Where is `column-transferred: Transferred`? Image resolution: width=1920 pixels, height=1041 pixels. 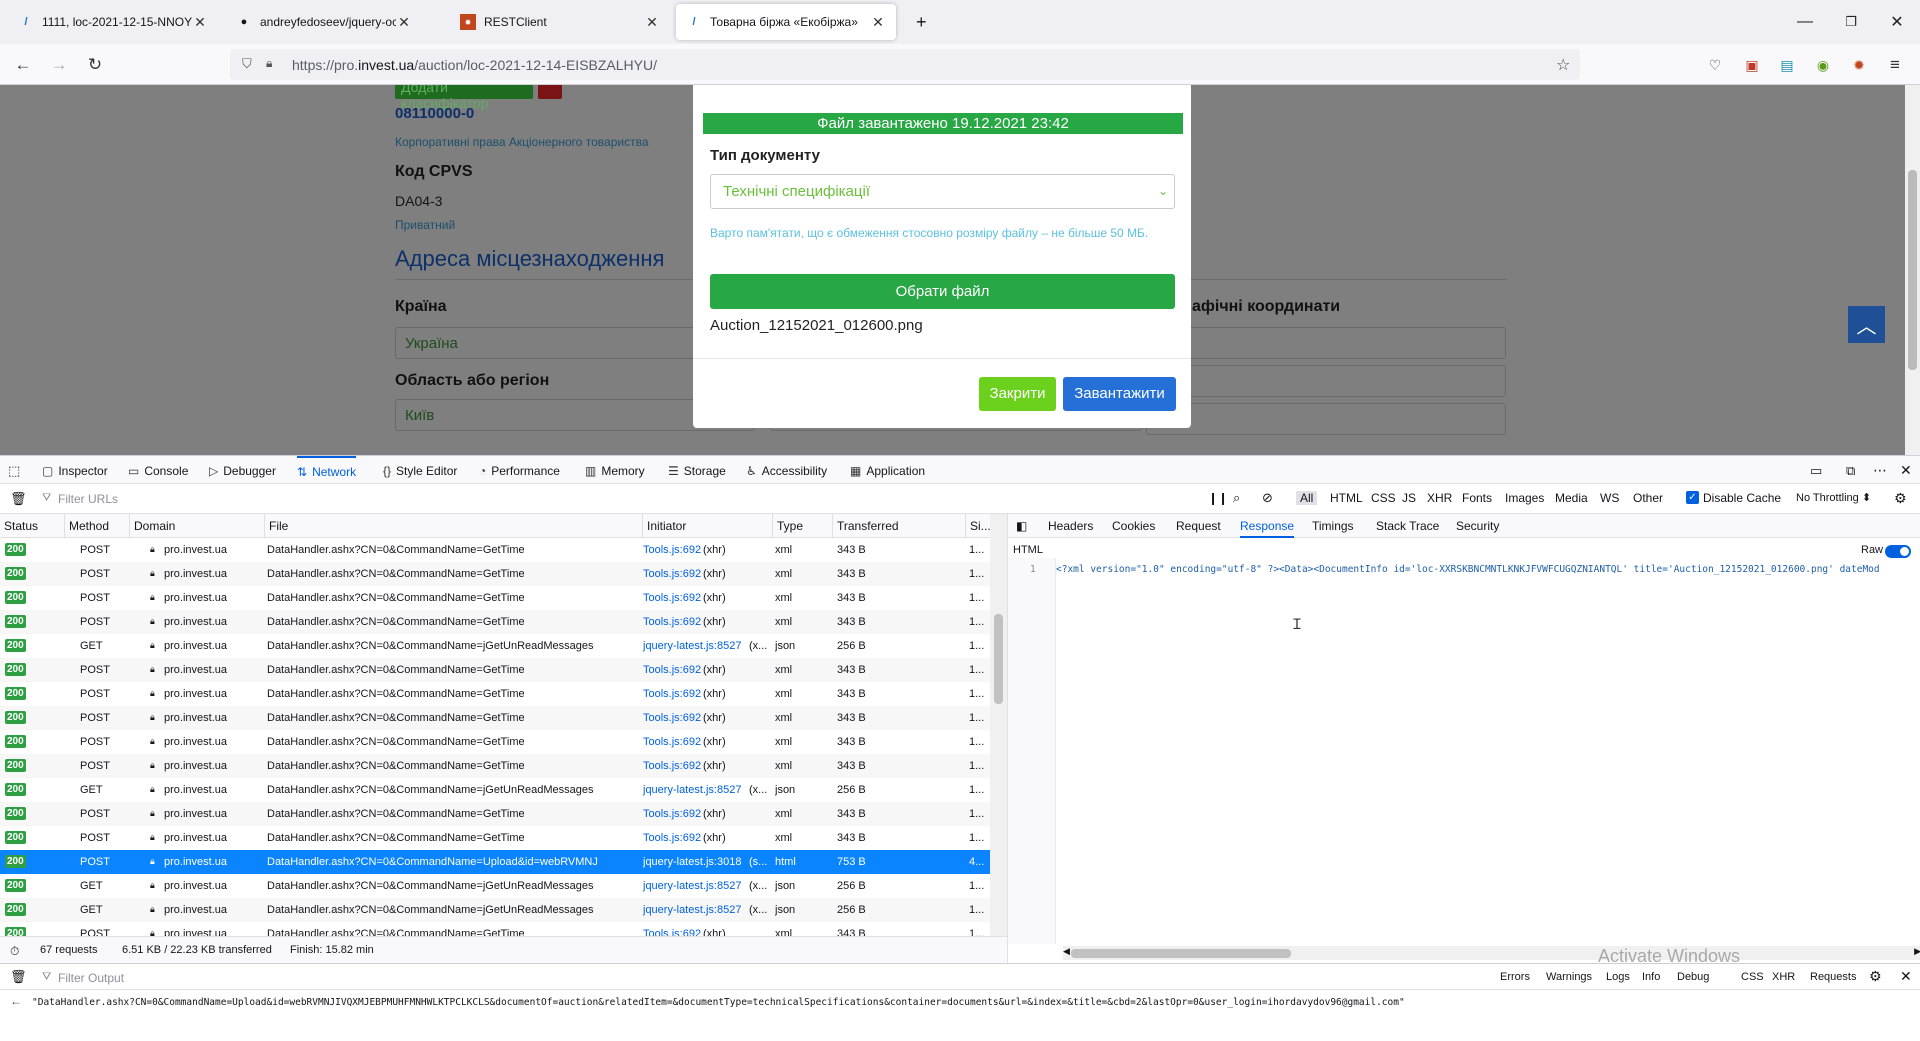
column-transferred: Transferred is located at coordinates (899, 526).